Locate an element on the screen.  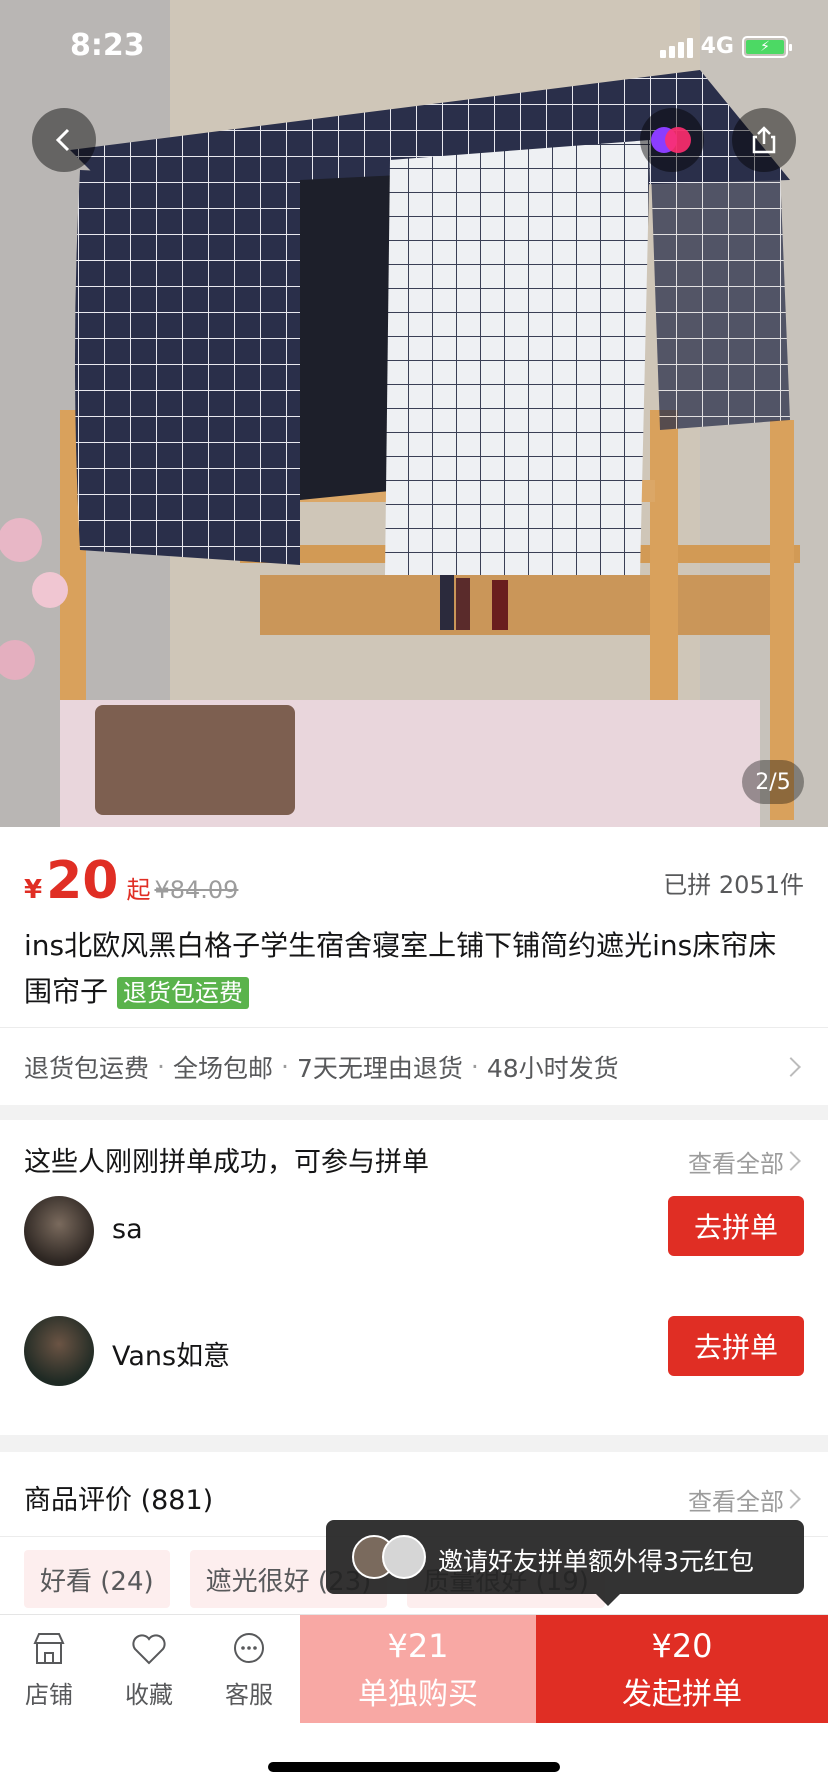
status-bar: 8:23 4G ⚡ is located at coordinates (414, 50).